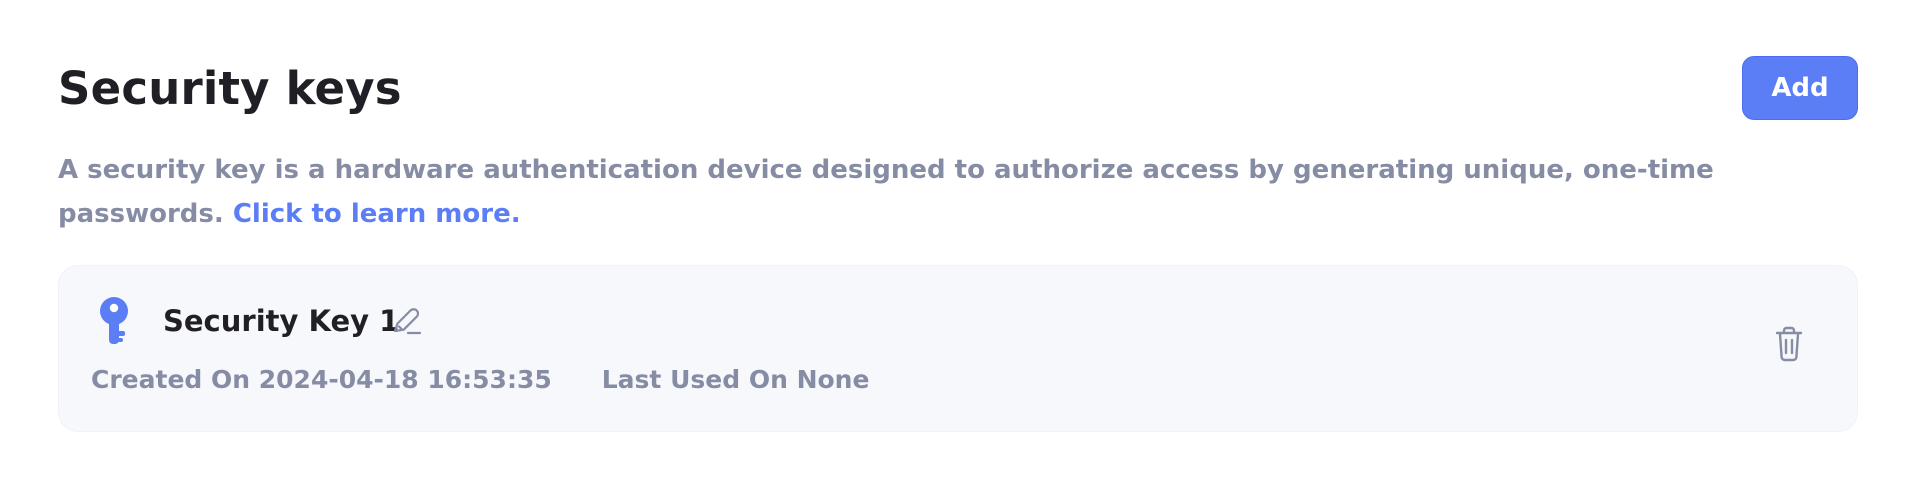 The width and height of the screenshot is (1916, 488). What do you see at coordinates (230, 88) in the screenshot?
I see `page-title: Security keys` at bounding box center [230, 88].